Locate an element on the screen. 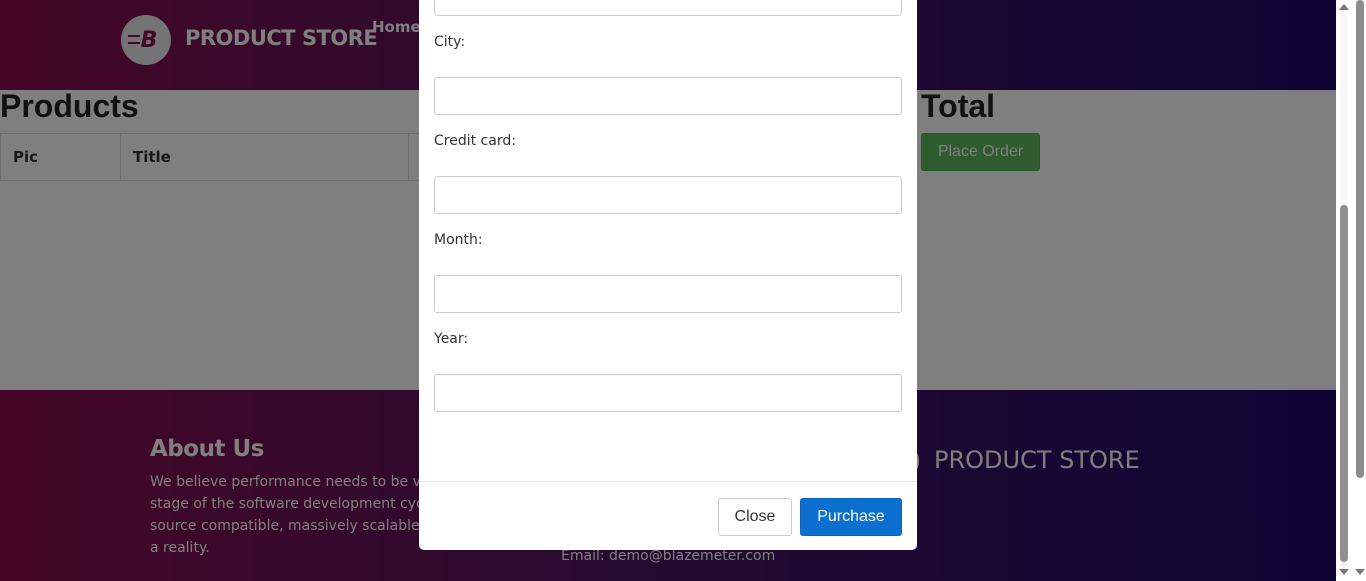 Image resolution: width=1366 pixels, height=581 pixels. page-scroll-down-arrow-icon is located at coordinates (1360, 572).